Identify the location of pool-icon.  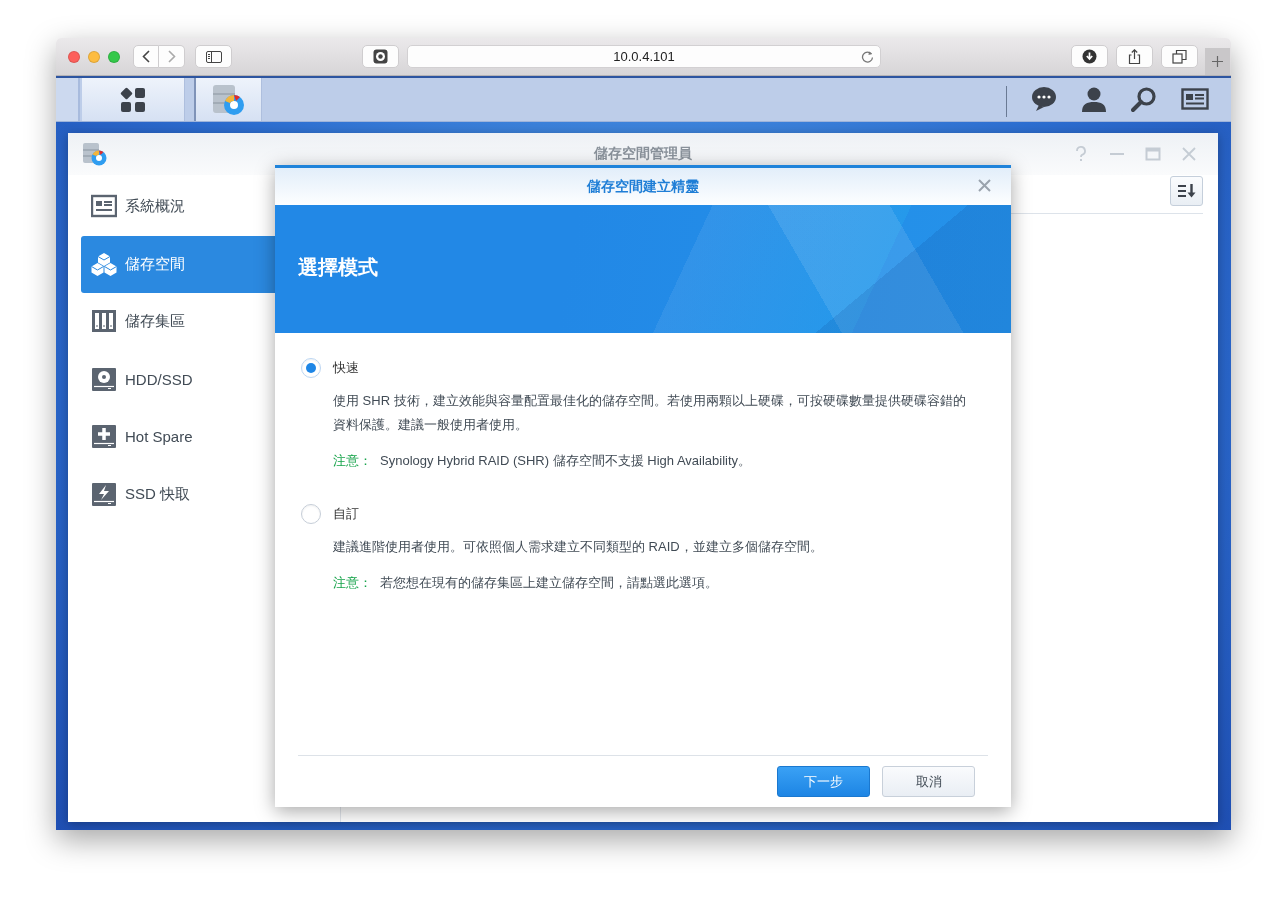
(104, 322).